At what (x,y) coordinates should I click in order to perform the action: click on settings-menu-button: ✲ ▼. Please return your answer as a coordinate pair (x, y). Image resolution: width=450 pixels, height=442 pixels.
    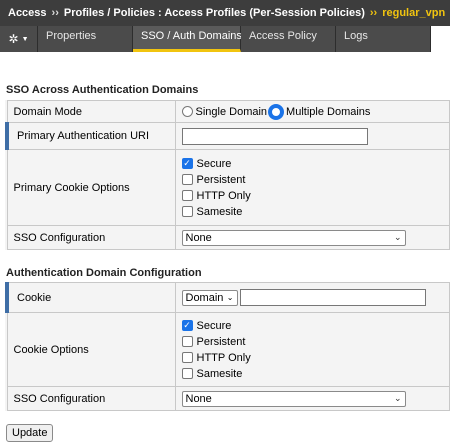
    Looking at the image, I should click on (19, 39).